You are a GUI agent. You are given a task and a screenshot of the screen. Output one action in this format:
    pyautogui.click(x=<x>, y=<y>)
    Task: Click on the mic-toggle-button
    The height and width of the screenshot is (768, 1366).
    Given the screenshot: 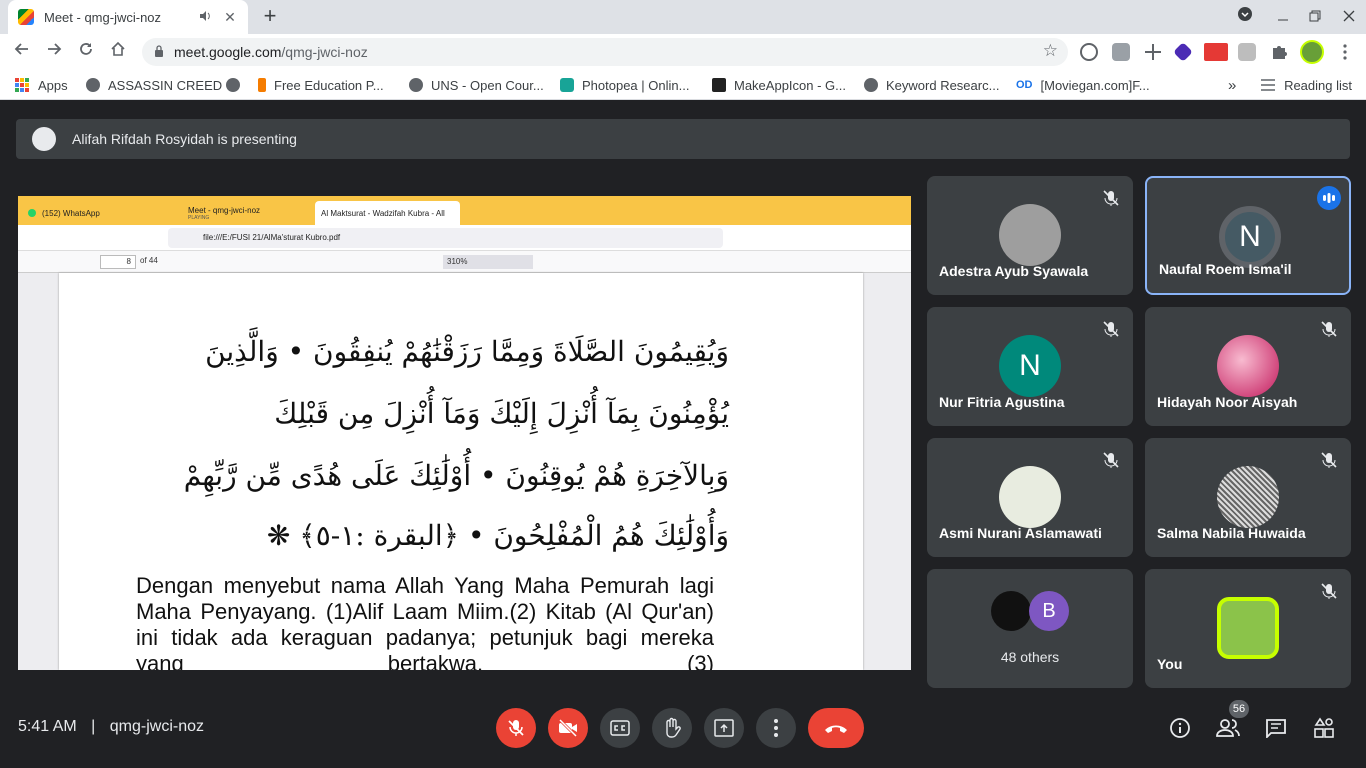 What is the action you would take?
    pyautogui.click(x=516, y=728)
    